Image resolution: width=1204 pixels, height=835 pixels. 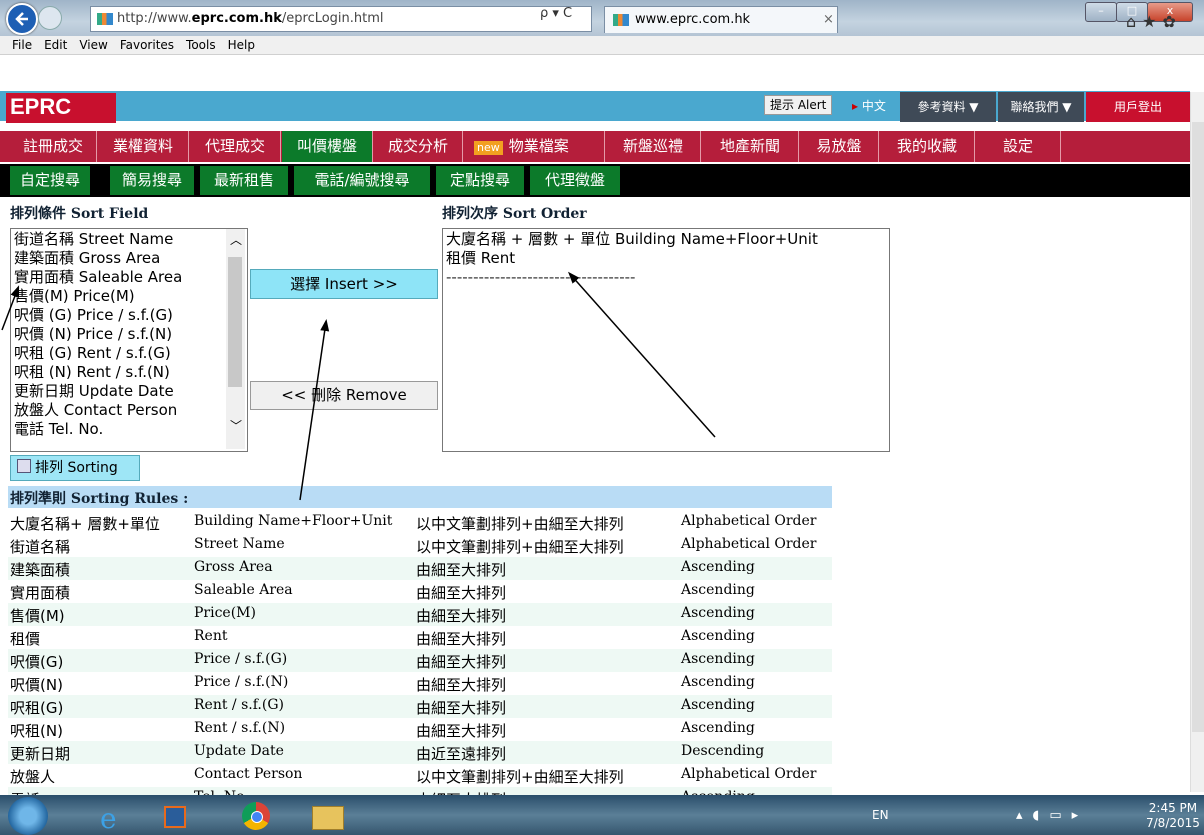 What do you see at coordinates (260, 816) in the screenshot?
I see `chrome-icon` at bounding box center [260, 816].